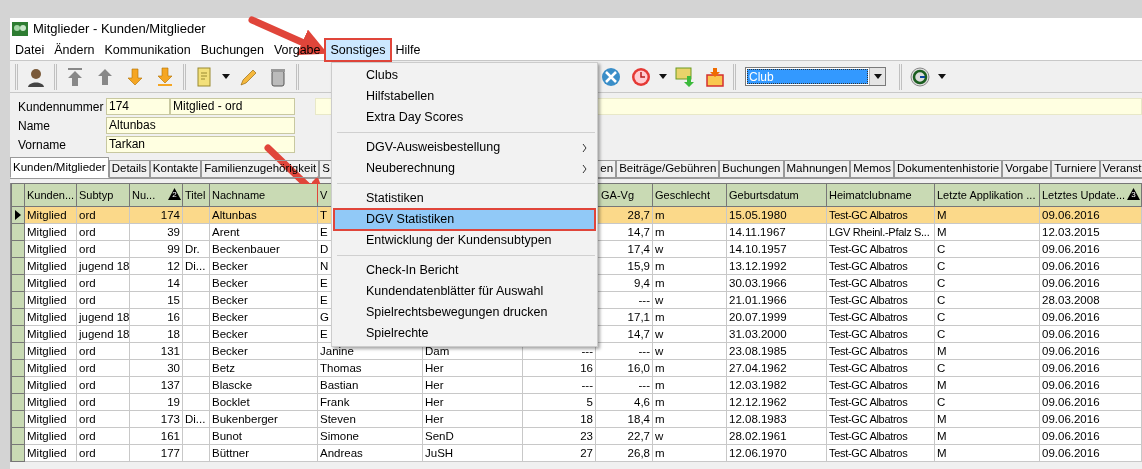 The height and width of the screenshot is (469, 1142). I want to click on tab: Kunden/Mitglieder, so click(59, 167).